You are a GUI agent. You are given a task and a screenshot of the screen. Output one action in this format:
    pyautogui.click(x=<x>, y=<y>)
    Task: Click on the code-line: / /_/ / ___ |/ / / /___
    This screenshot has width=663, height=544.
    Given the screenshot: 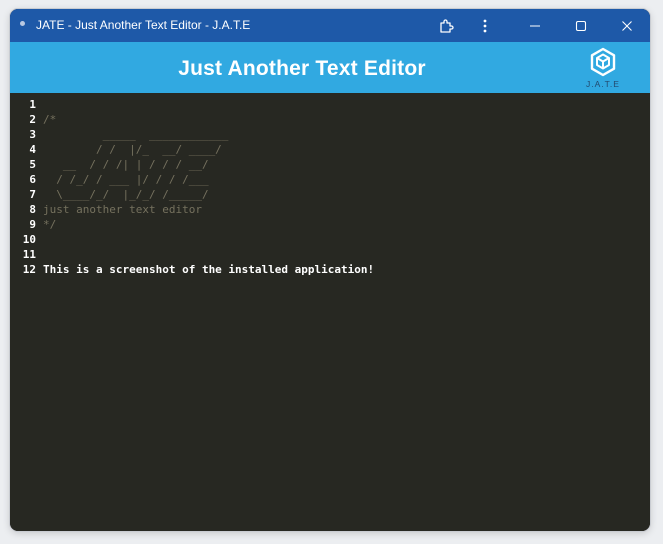 What is the action you would take?
    pyautogui.click(x=208, y=179)
    